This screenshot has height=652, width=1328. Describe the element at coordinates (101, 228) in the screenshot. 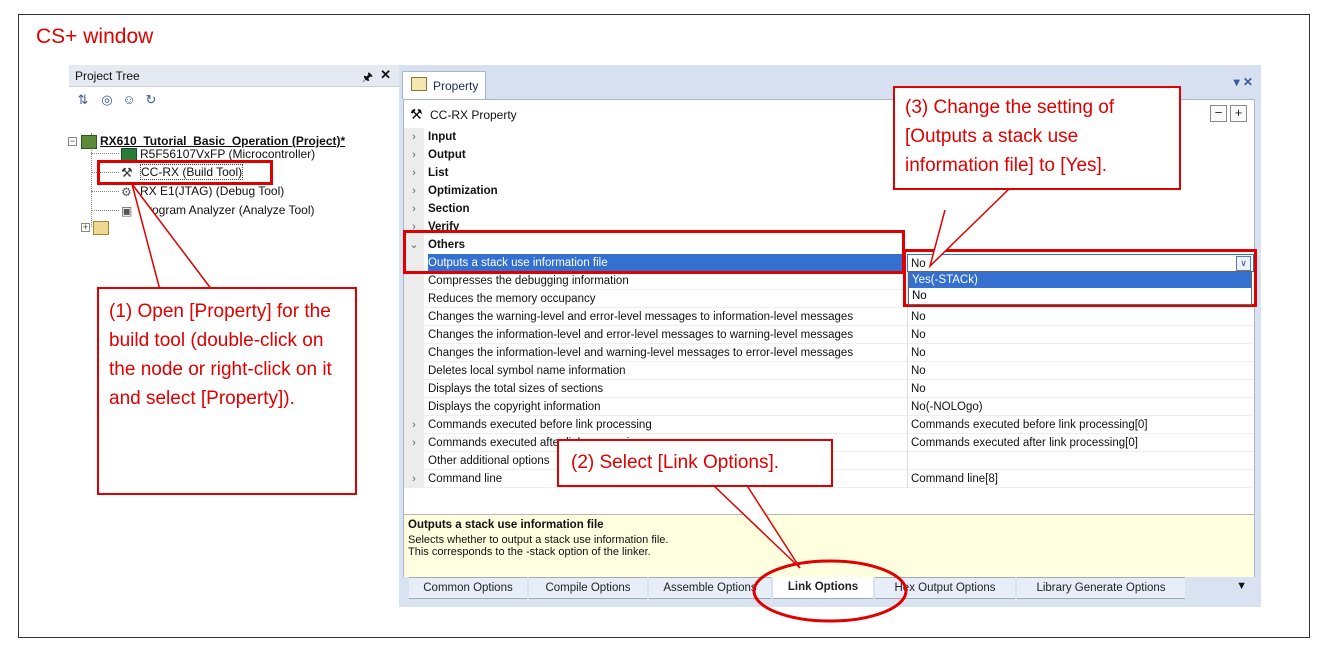

I see `folder-icon` at that location.